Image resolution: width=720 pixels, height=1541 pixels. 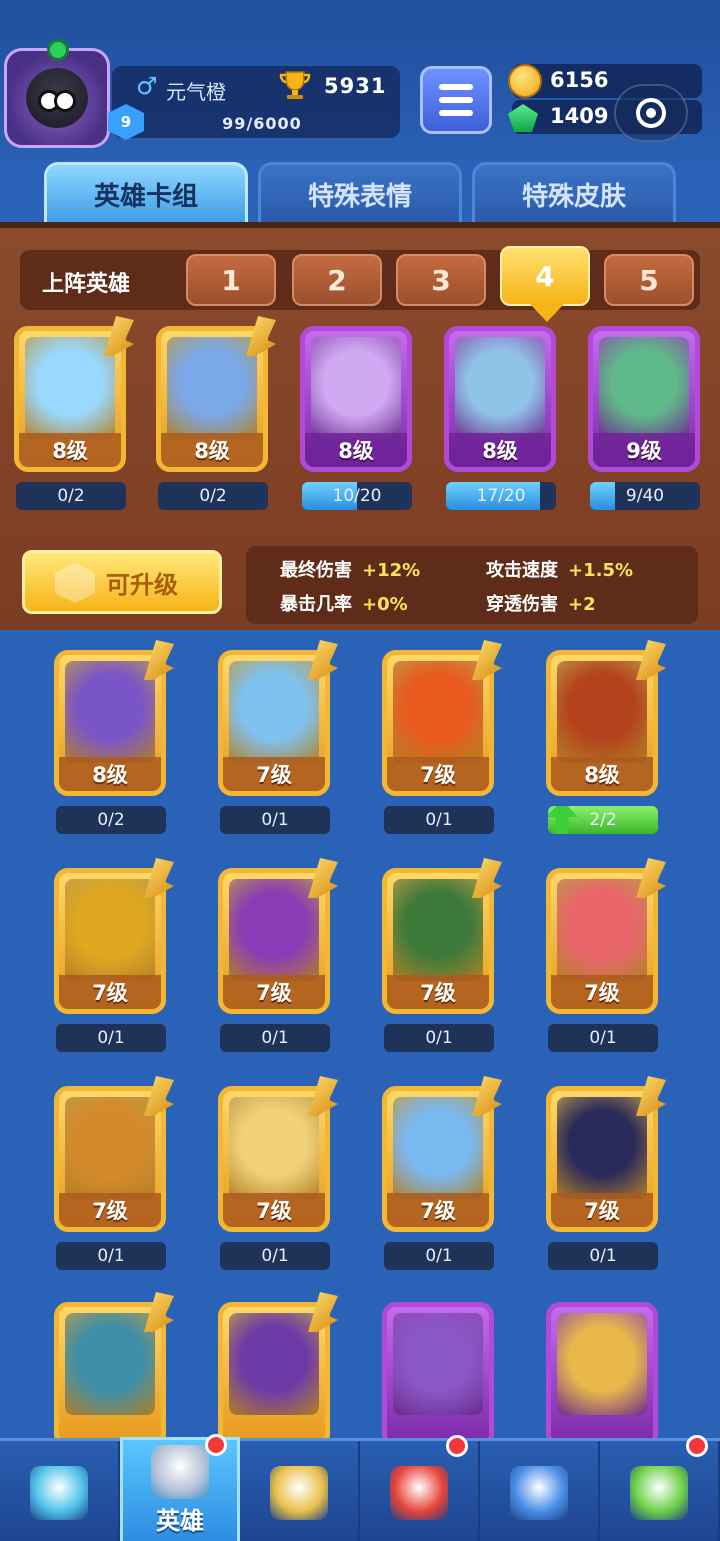 What do you see at coordinates (456, 100) in the screenshot?
I see `menu-button` at bounding box center [456, 100].